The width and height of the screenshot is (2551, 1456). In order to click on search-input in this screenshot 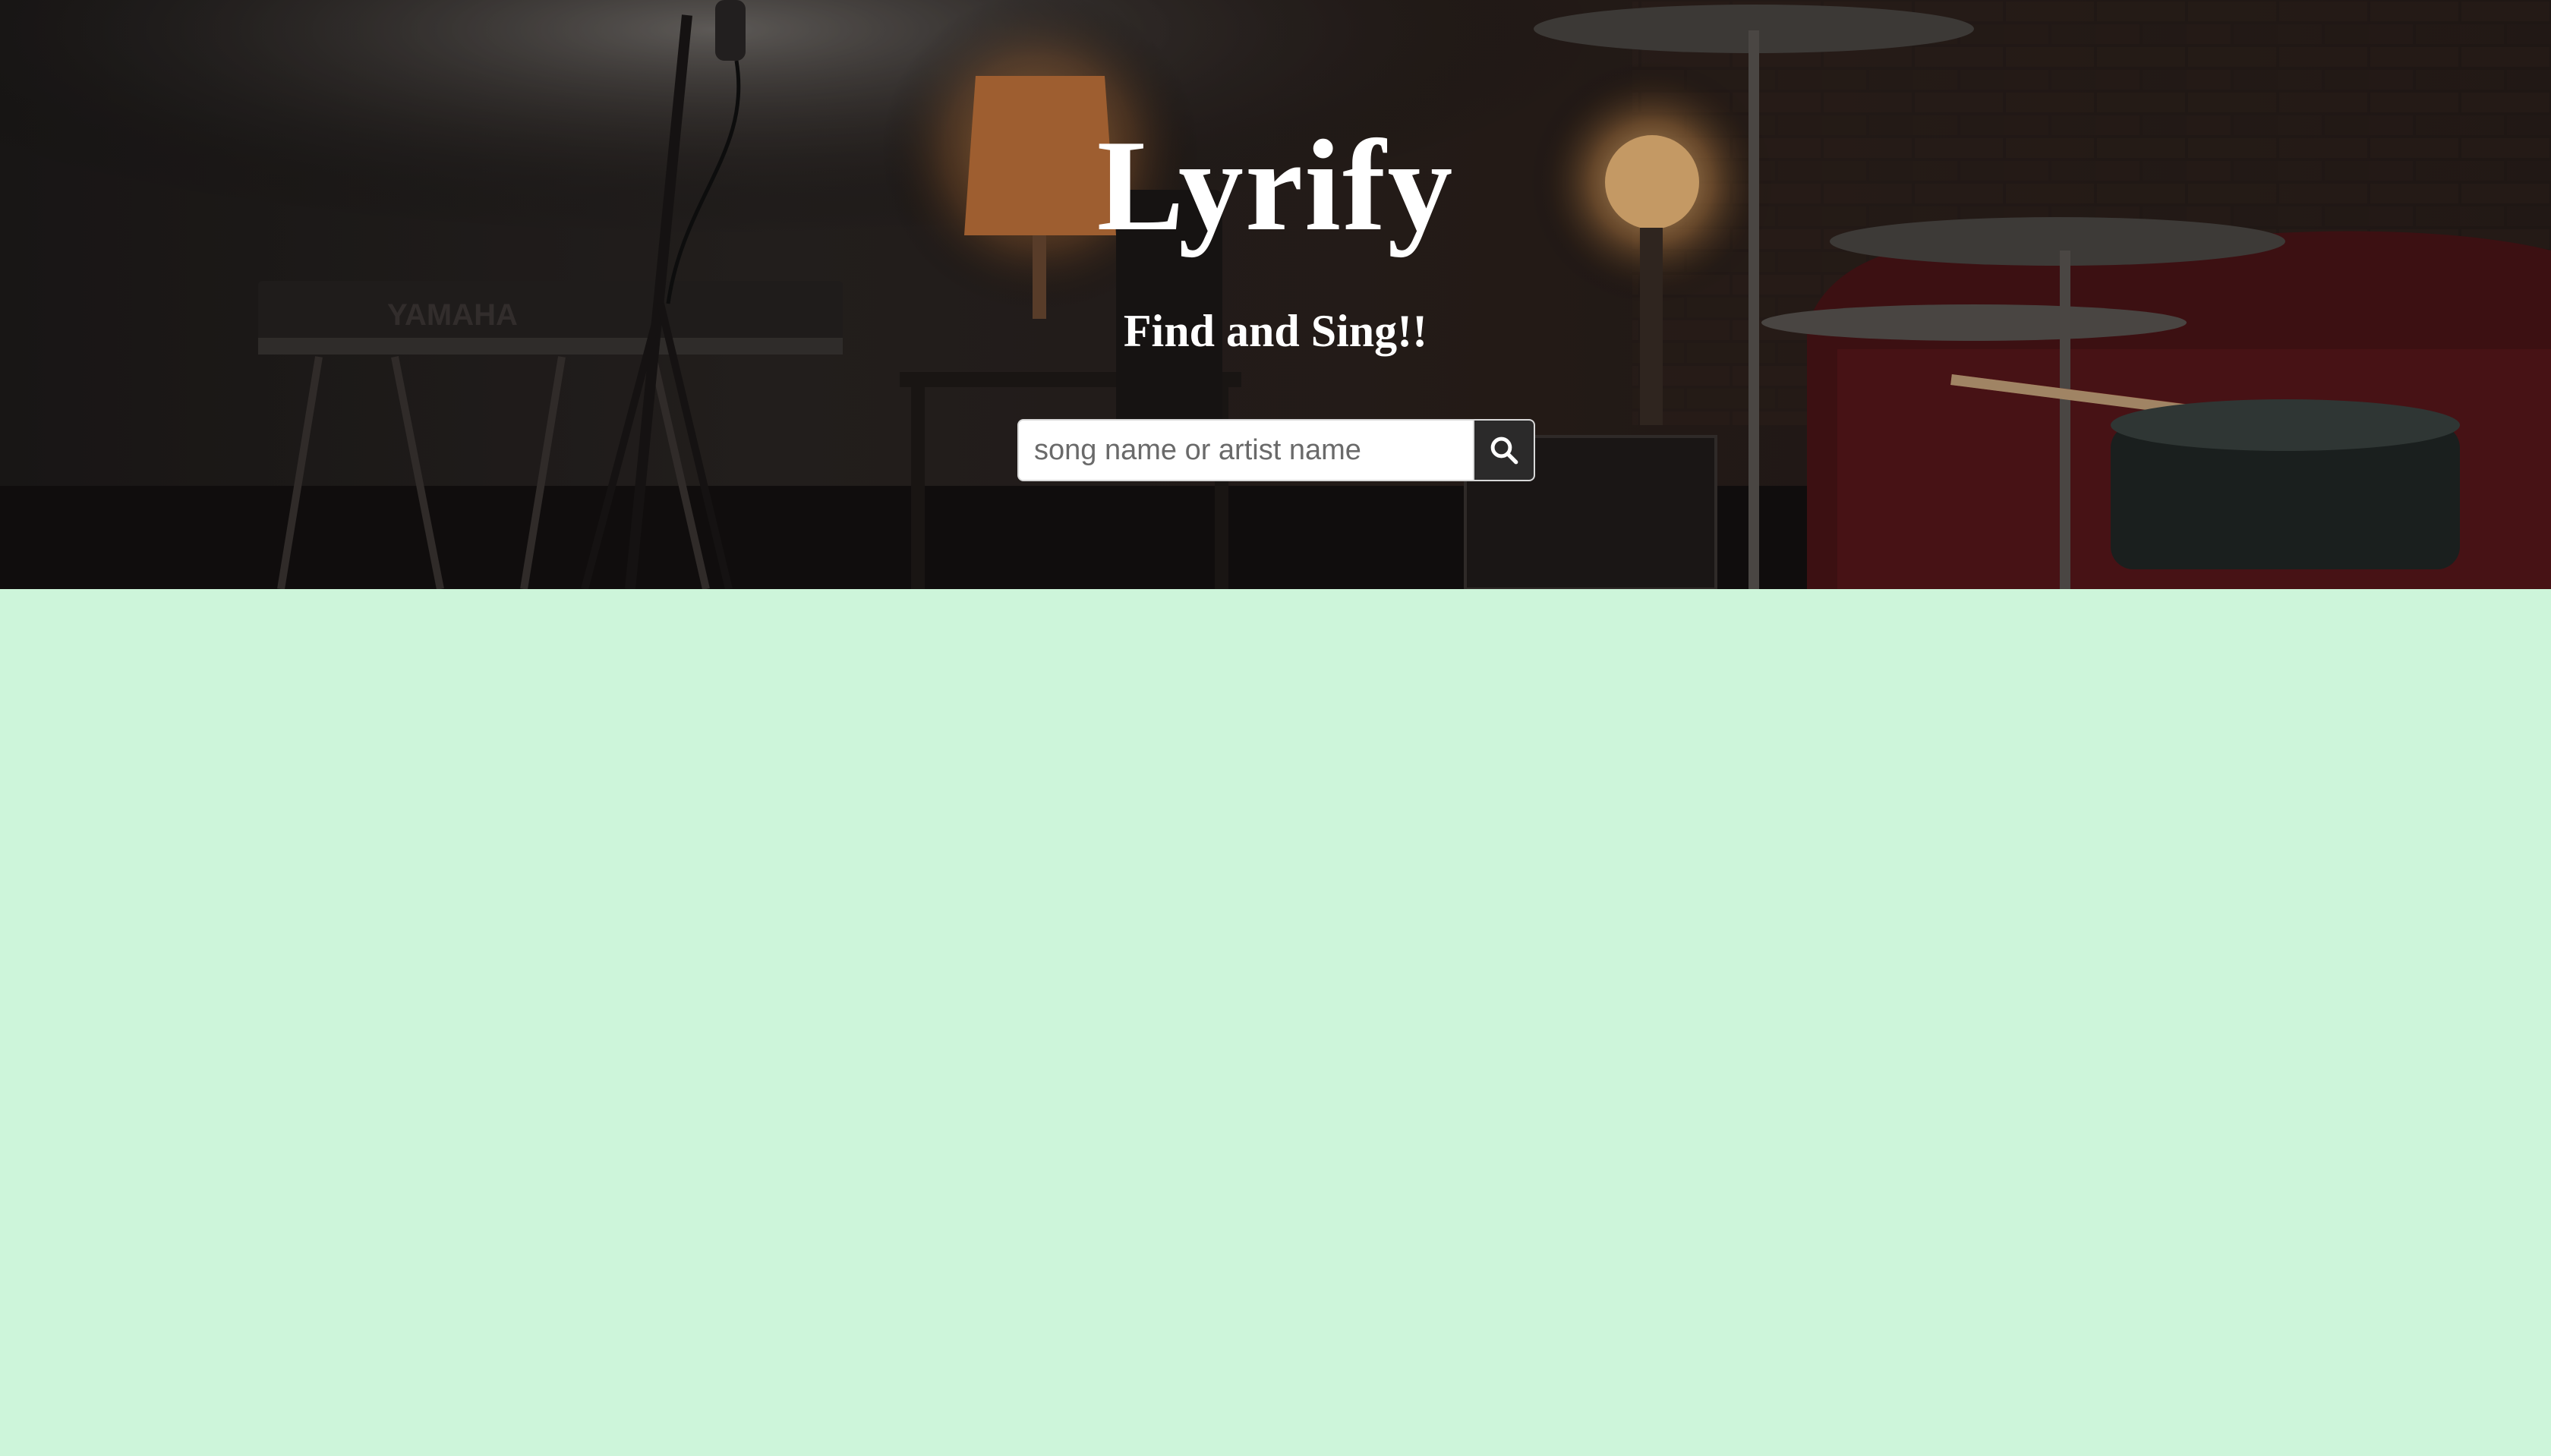, I will do `click(1246, 450)`.